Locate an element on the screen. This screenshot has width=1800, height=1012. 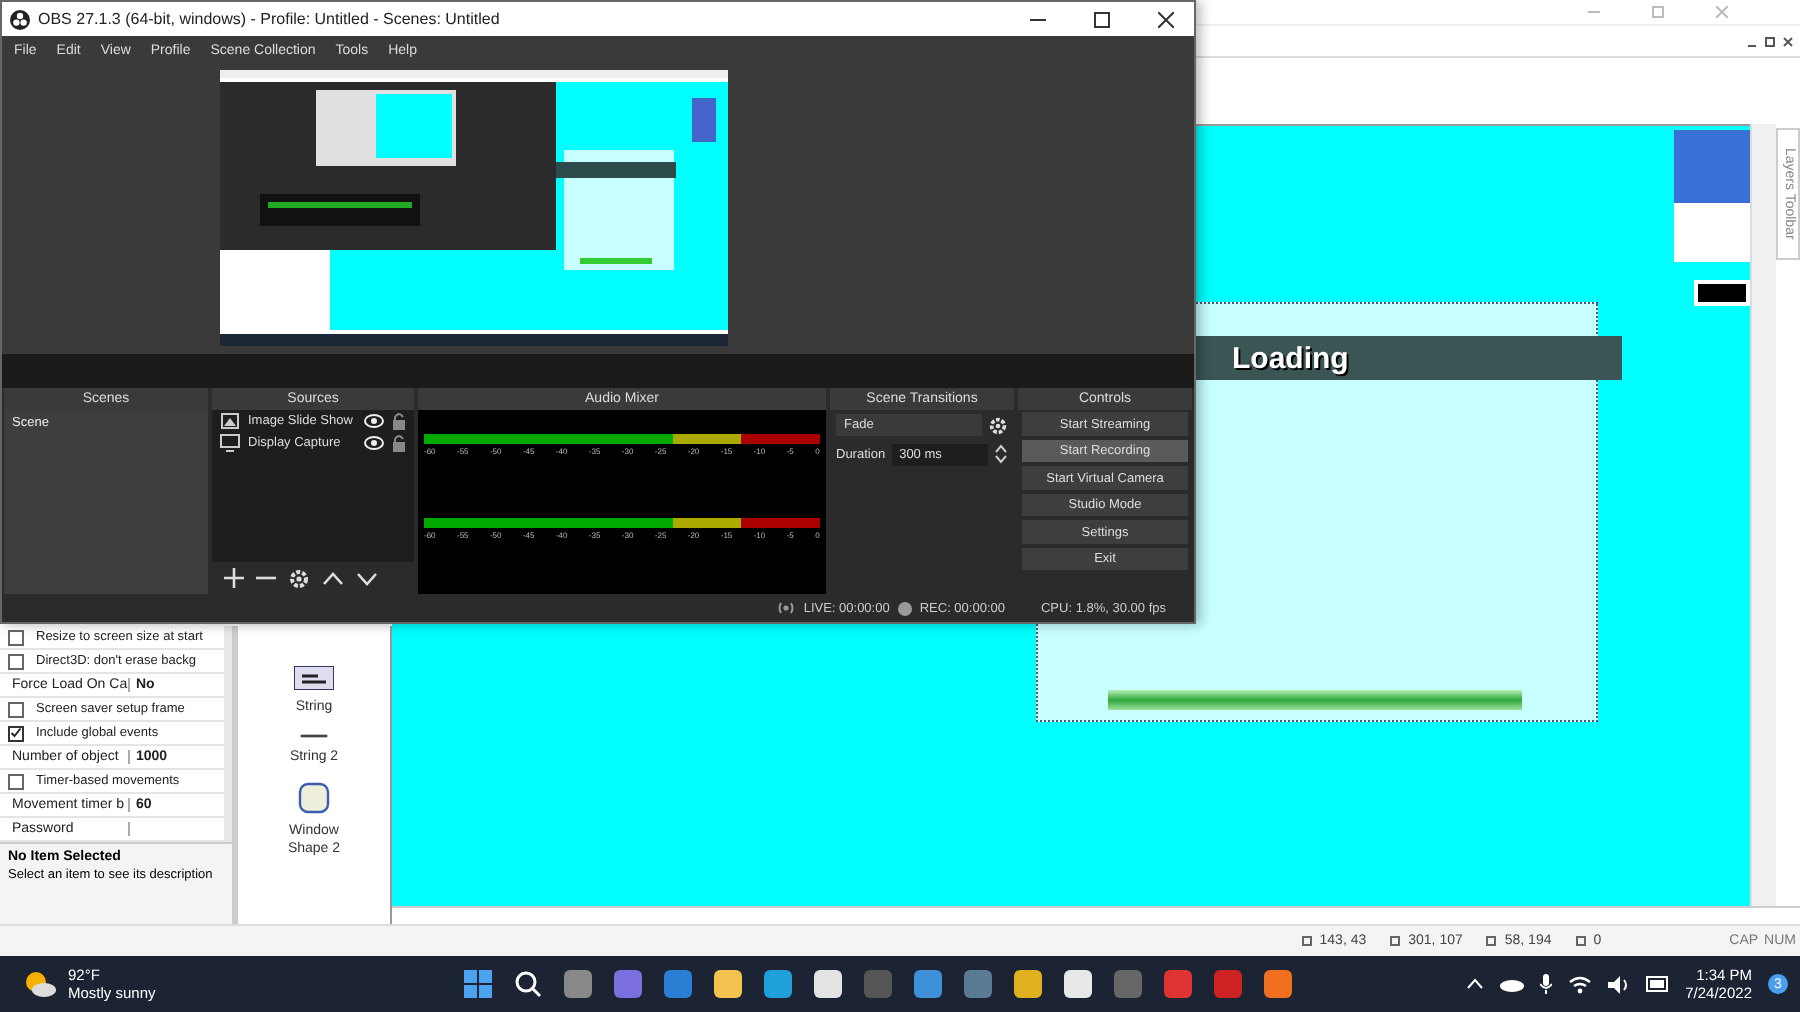
broadcast-icon is located at coordinates (785, 608).